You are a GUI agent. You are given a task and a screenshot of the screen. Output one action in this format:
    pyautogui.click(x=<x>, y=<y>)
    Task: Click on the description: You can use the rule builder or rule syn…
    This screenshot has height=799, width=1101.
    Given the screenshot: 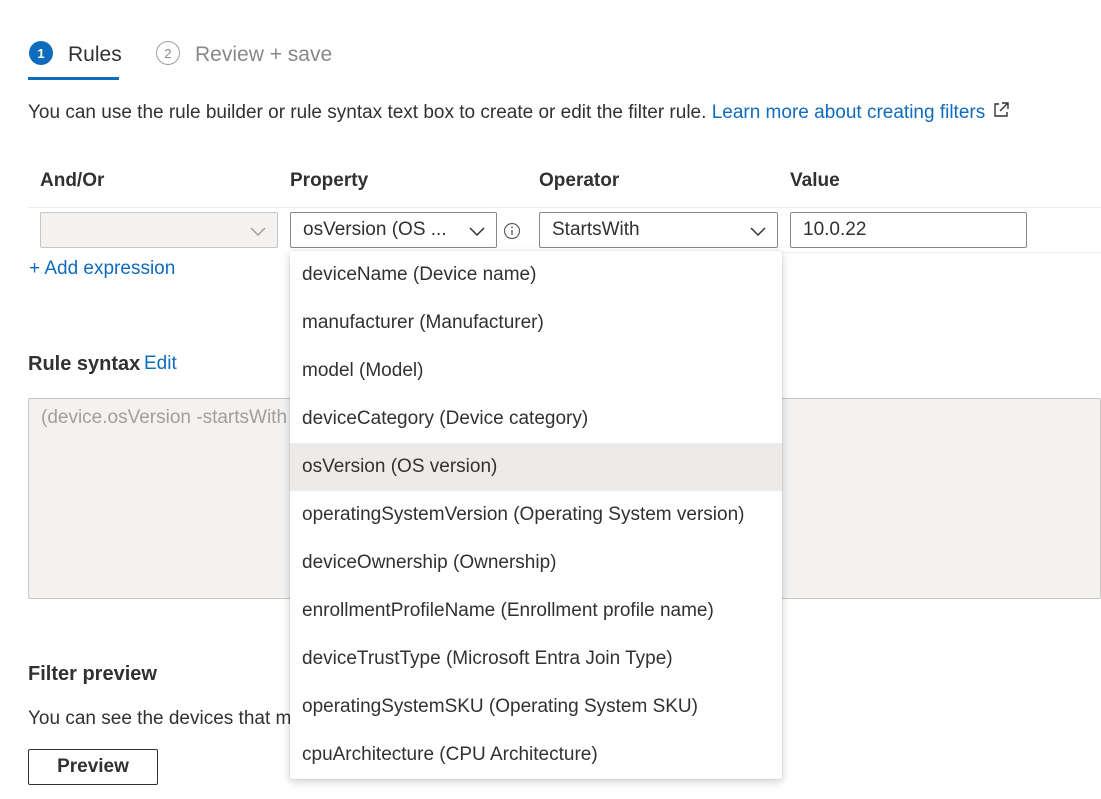 What is the action you would take?
    pyautogui.click(x=519, y=113)
    